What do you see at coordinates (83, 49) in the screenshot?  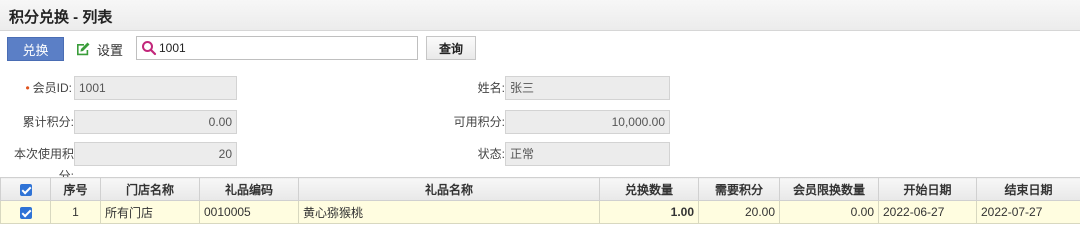 I see `edit-icon` at bounding box center [83, 49].